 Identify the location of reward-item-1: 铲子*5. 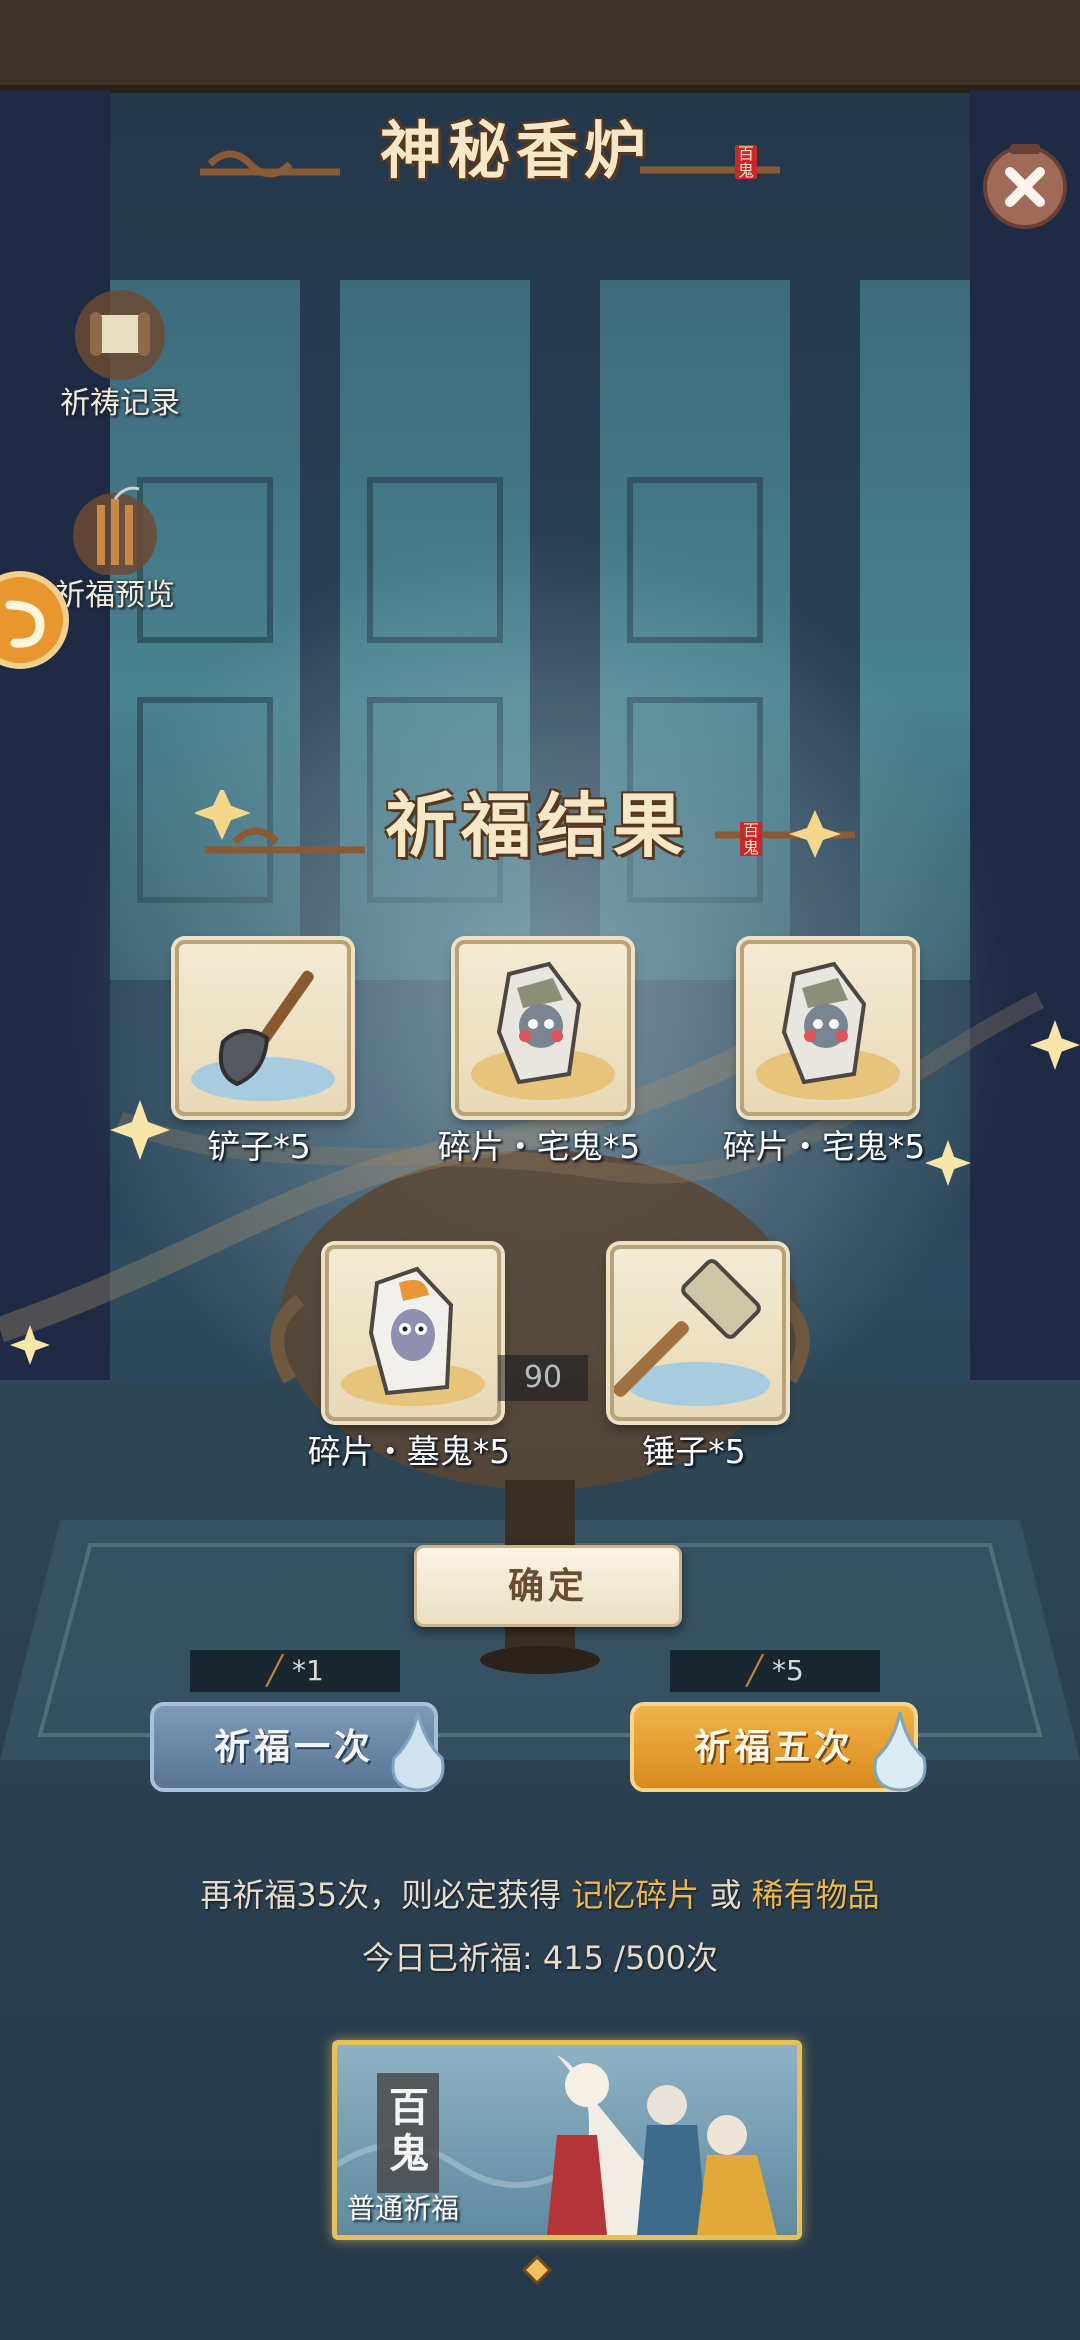
(263, 1053).